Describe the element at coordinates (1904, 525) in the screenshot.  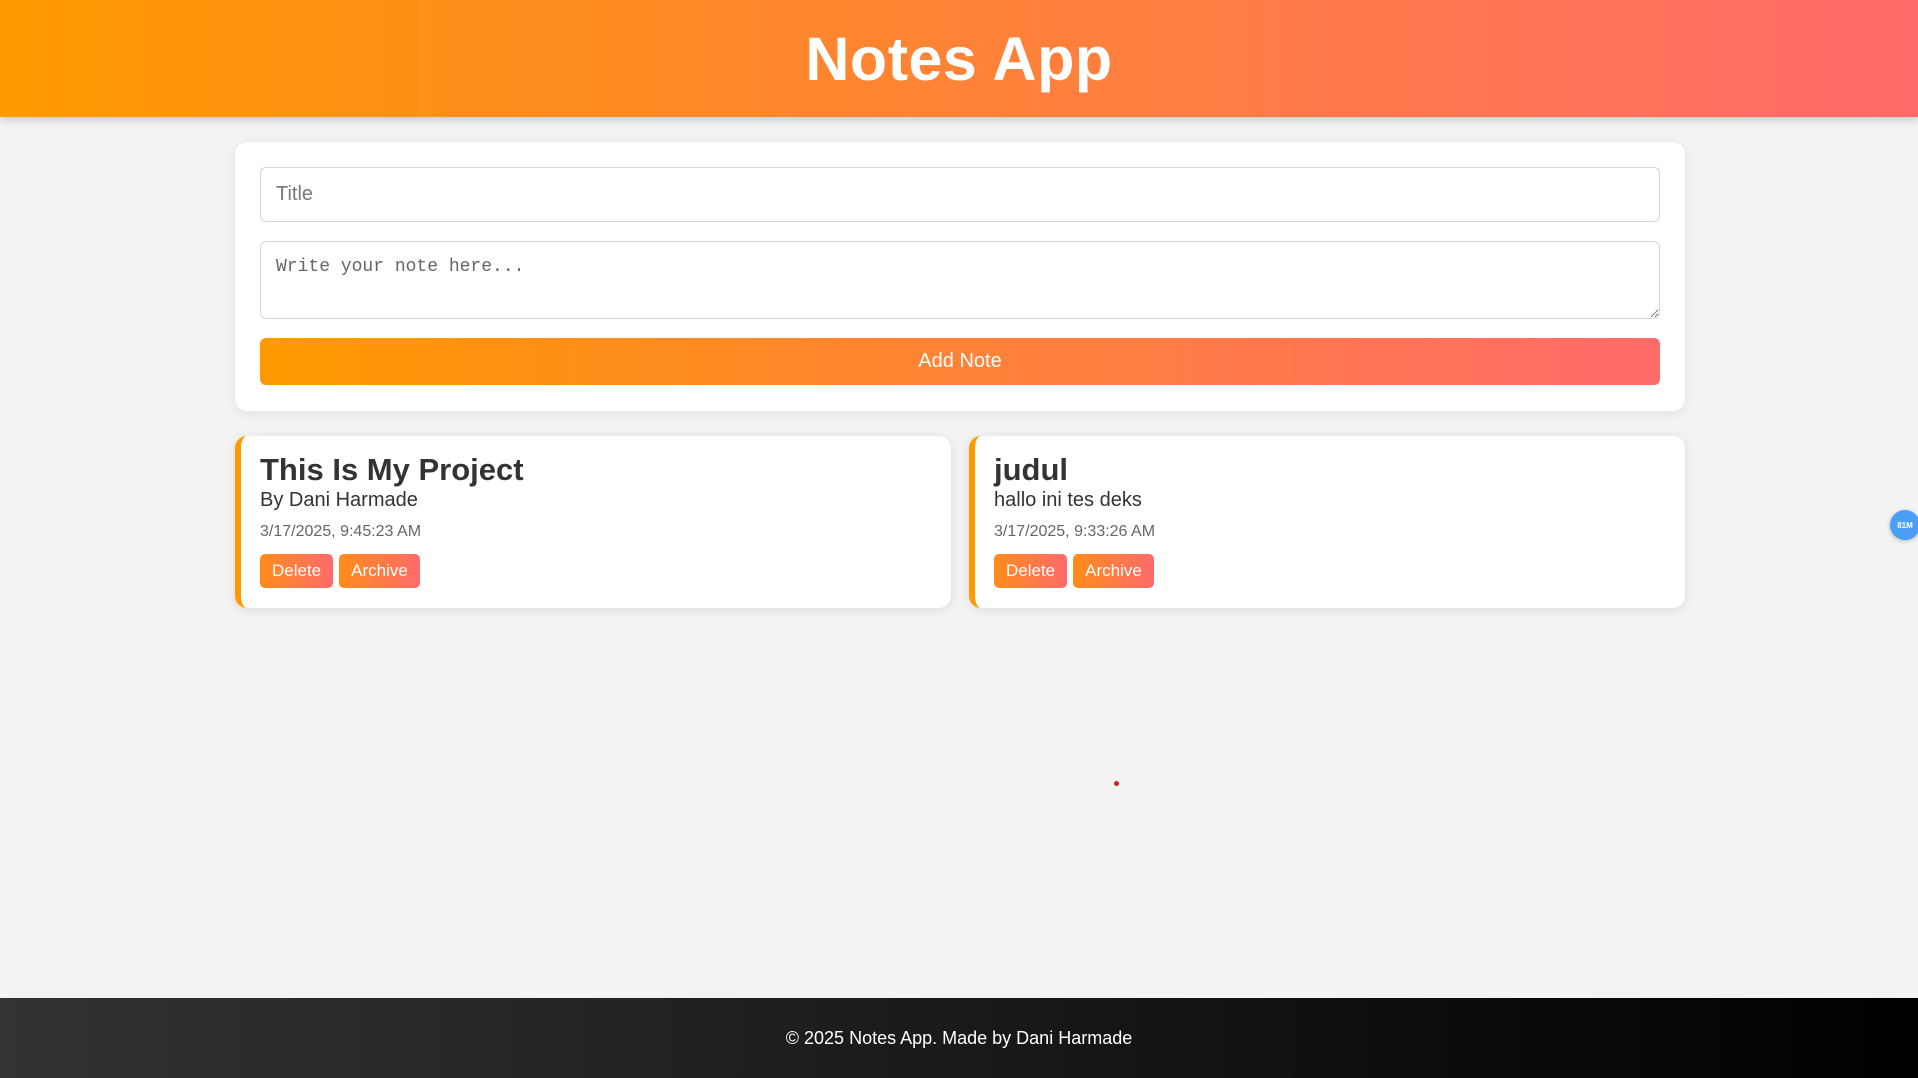
I see `floating-badge: 81M` at that location.